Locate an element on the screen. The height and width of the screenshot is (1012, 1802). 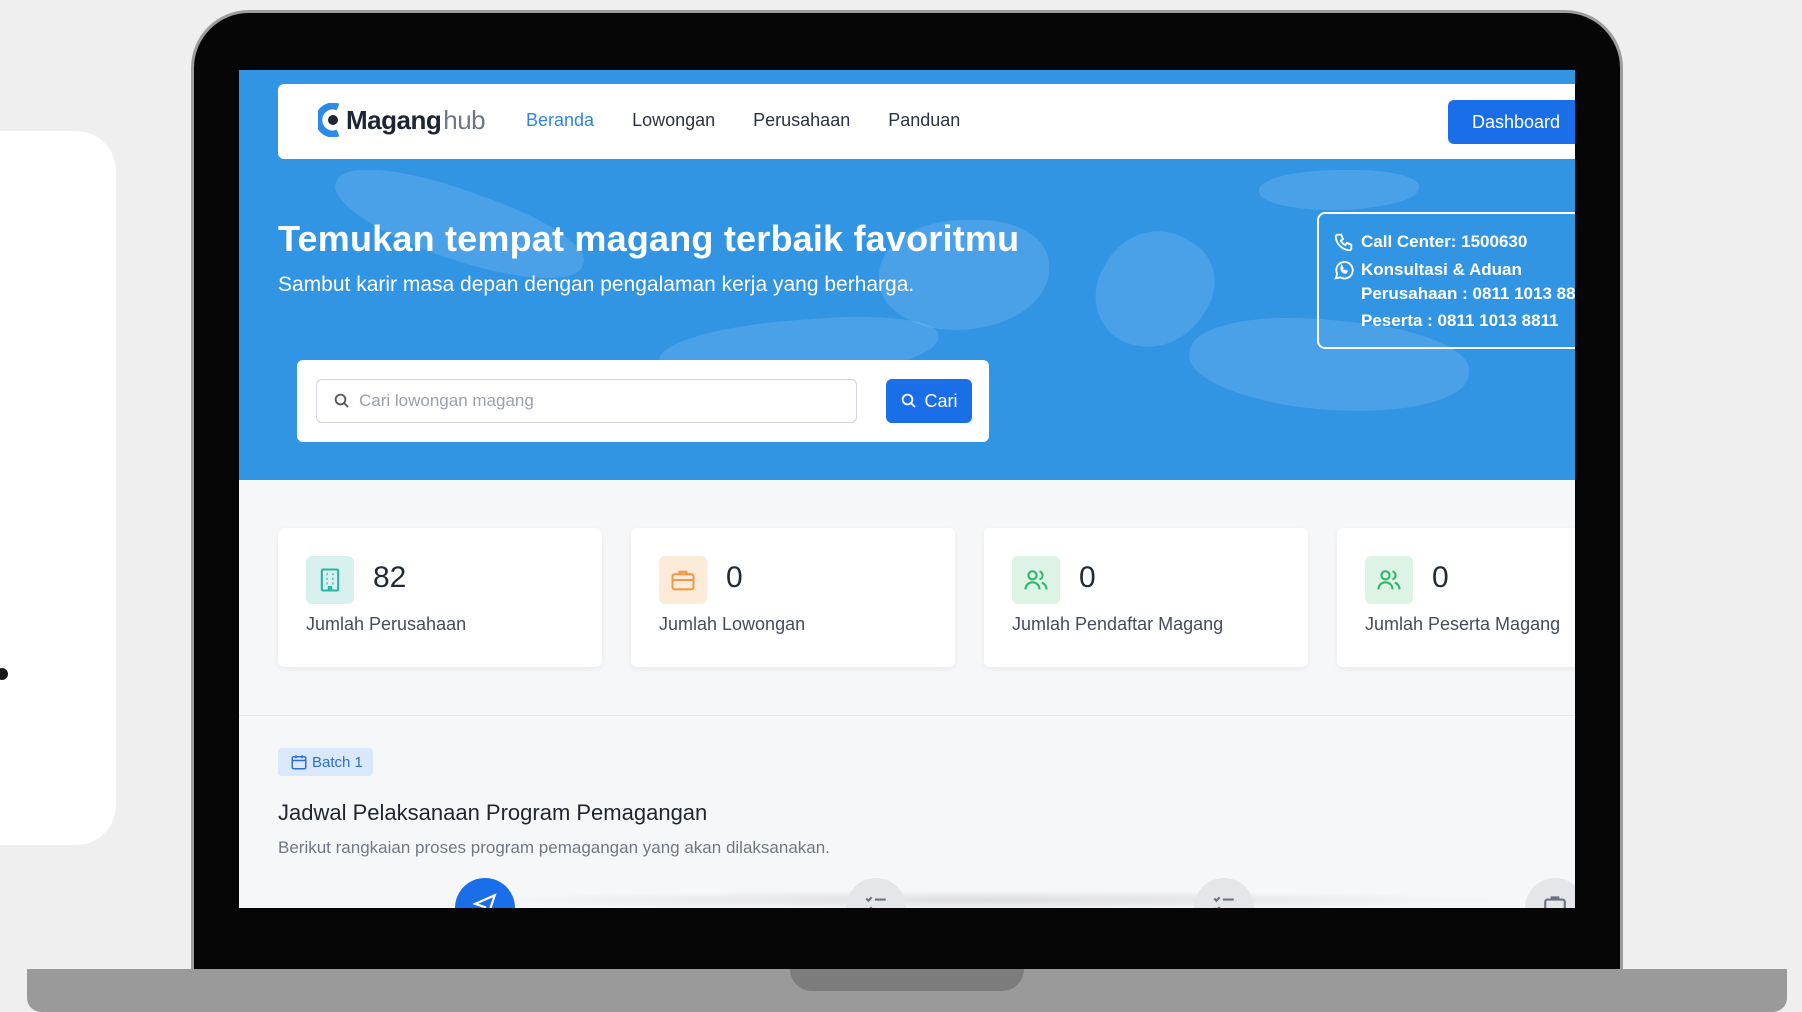
nav-links: Beranda Lowongan Perusahaan Panduan is located at coordinates (743, 120).